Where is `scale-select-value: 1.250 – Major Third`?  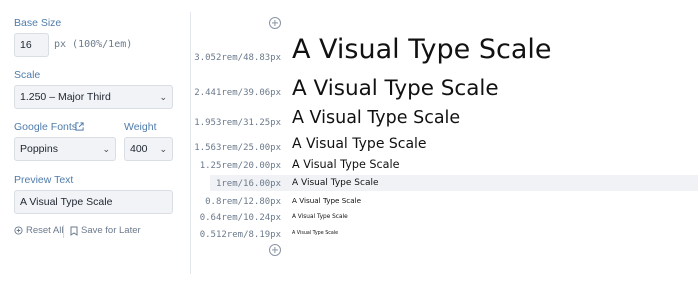
scale-select-value: 1.250 – Major Third is located at coordinates (65, 97).